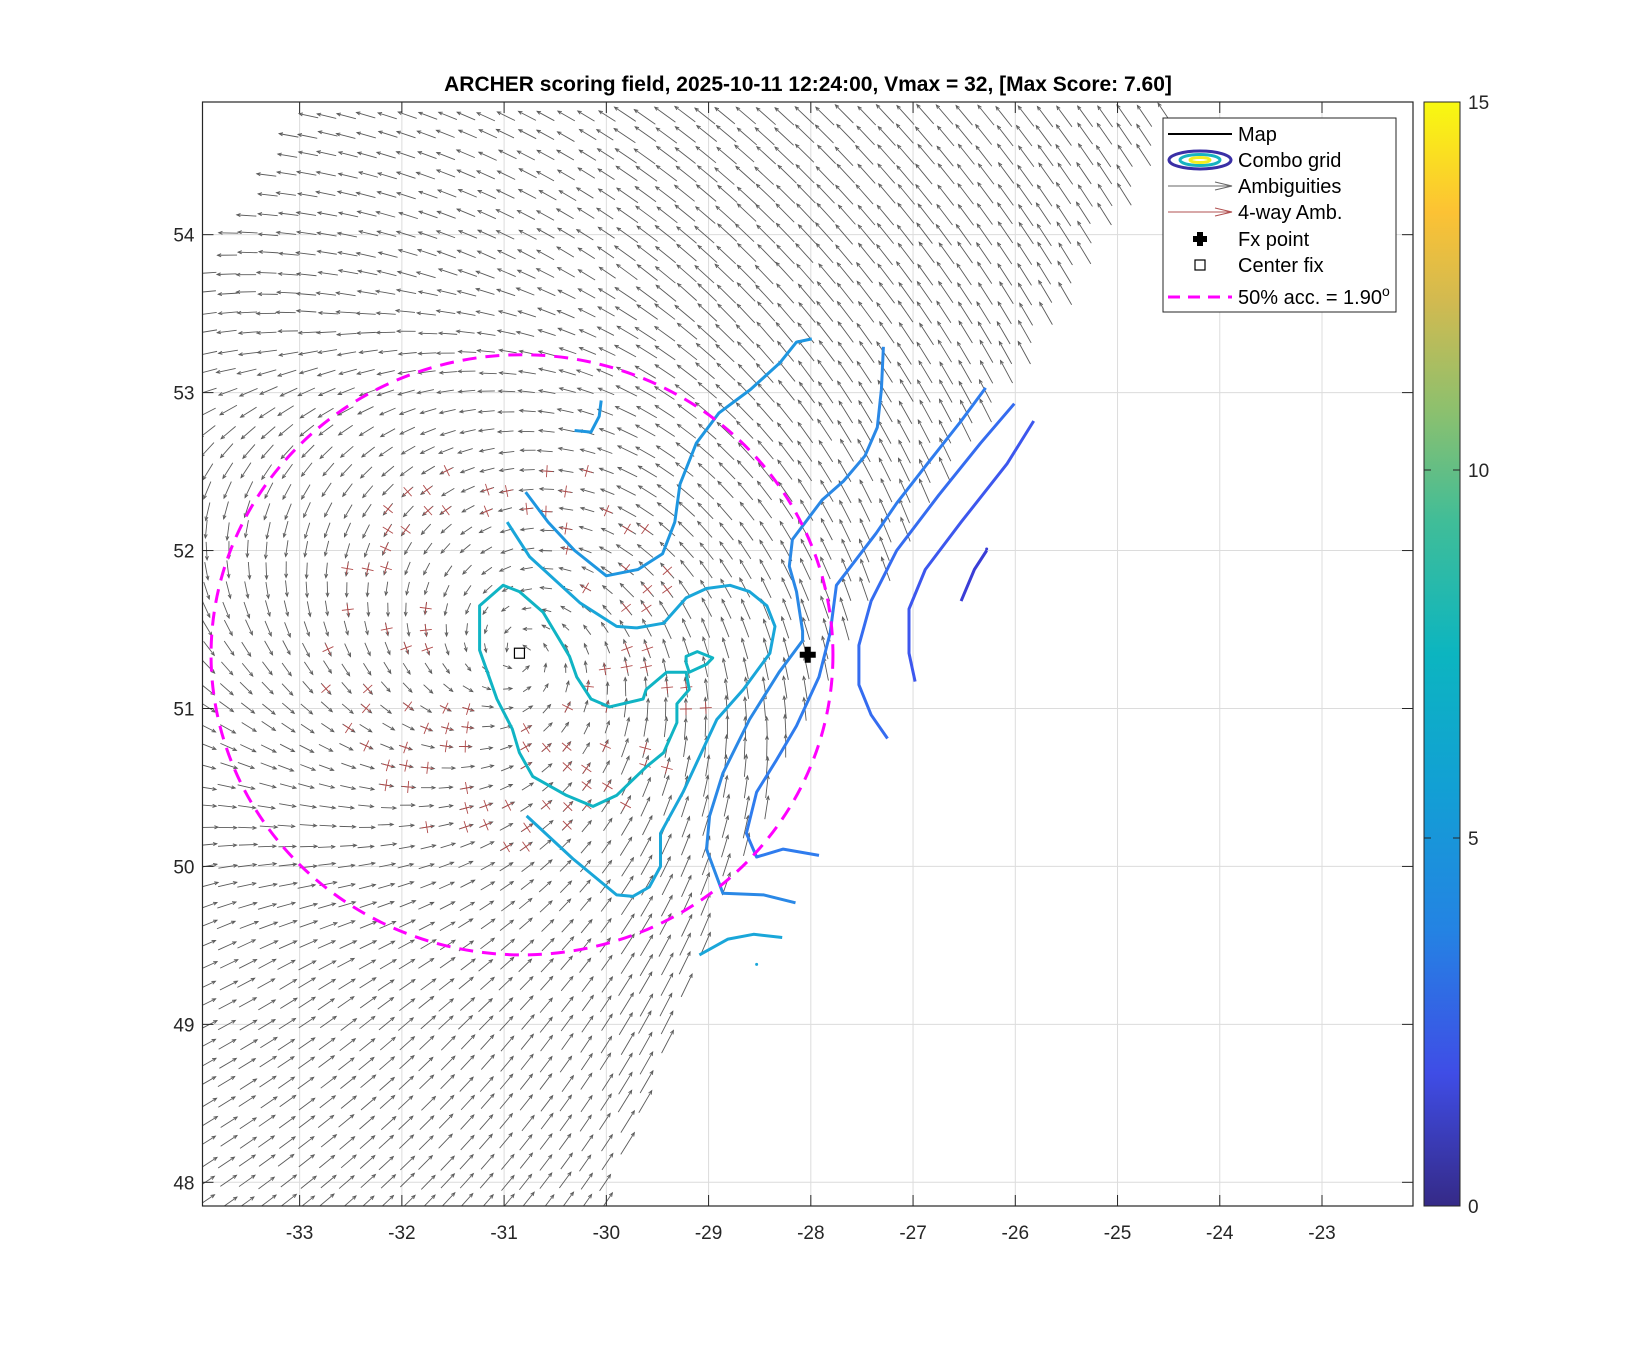 This screenshot has height=1355, width=1646. I want to click on amb-line, so click(706, 708).